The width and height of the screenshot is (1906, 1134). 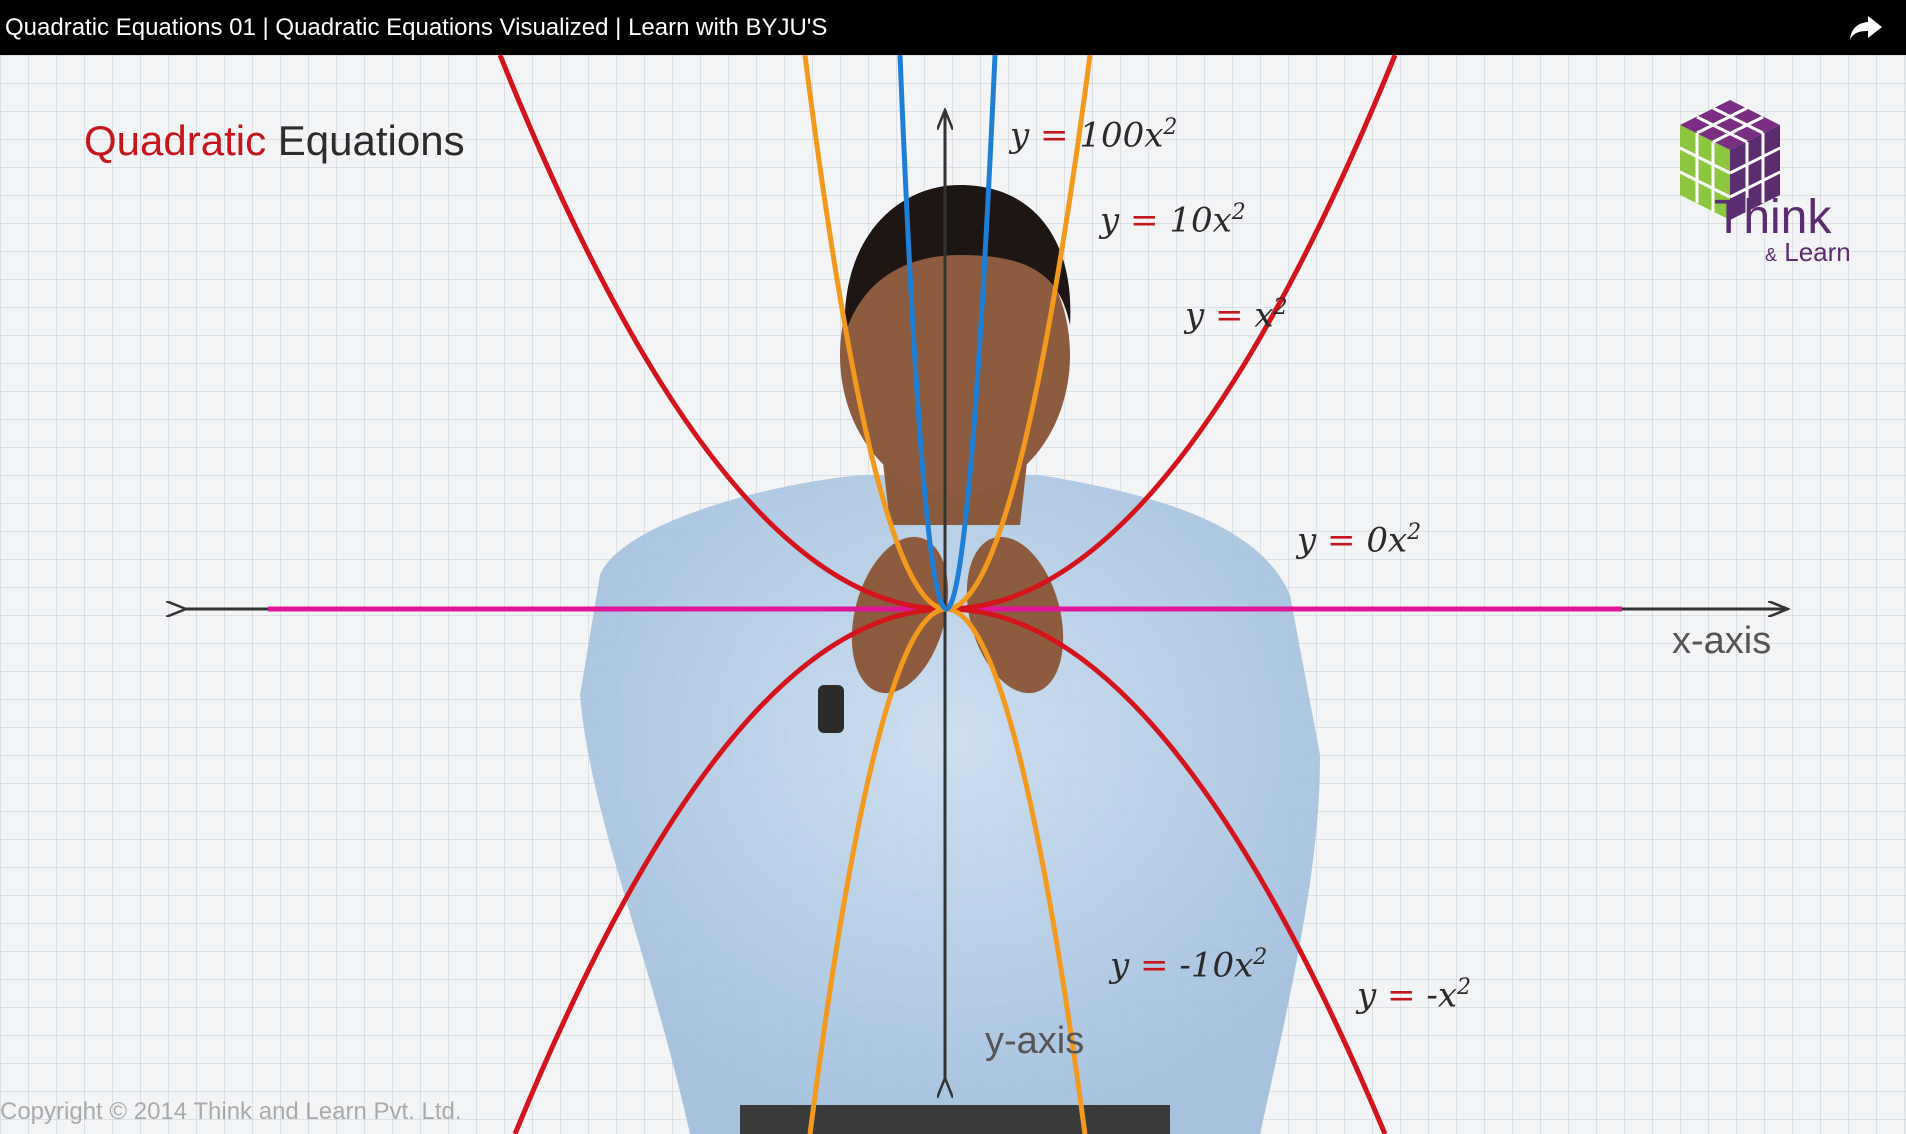 I want to click on equation-label-0x2: y = 0x2, so click(x=1359, y=540).